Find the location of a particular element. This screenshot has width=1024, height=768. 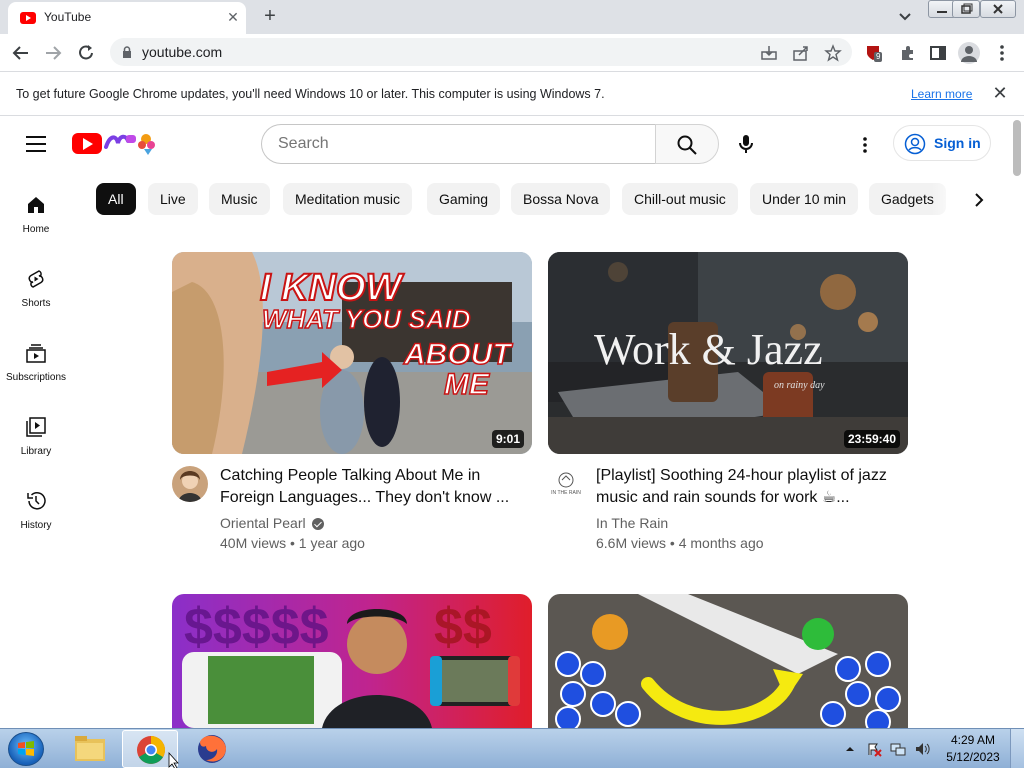

chip-chill-out-music: Chill-out music is located at coordinates (680, 199).